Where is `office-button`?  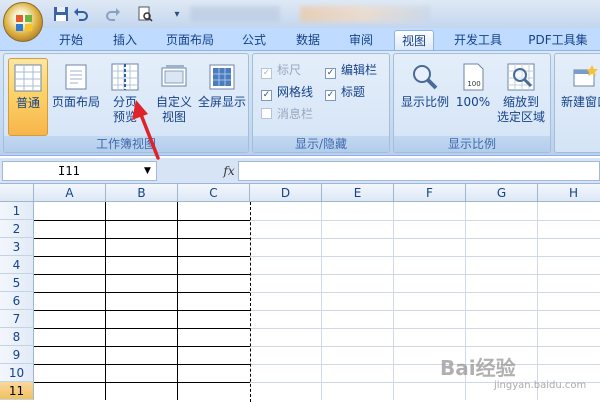
office-button is located at coordinates (23, 22).